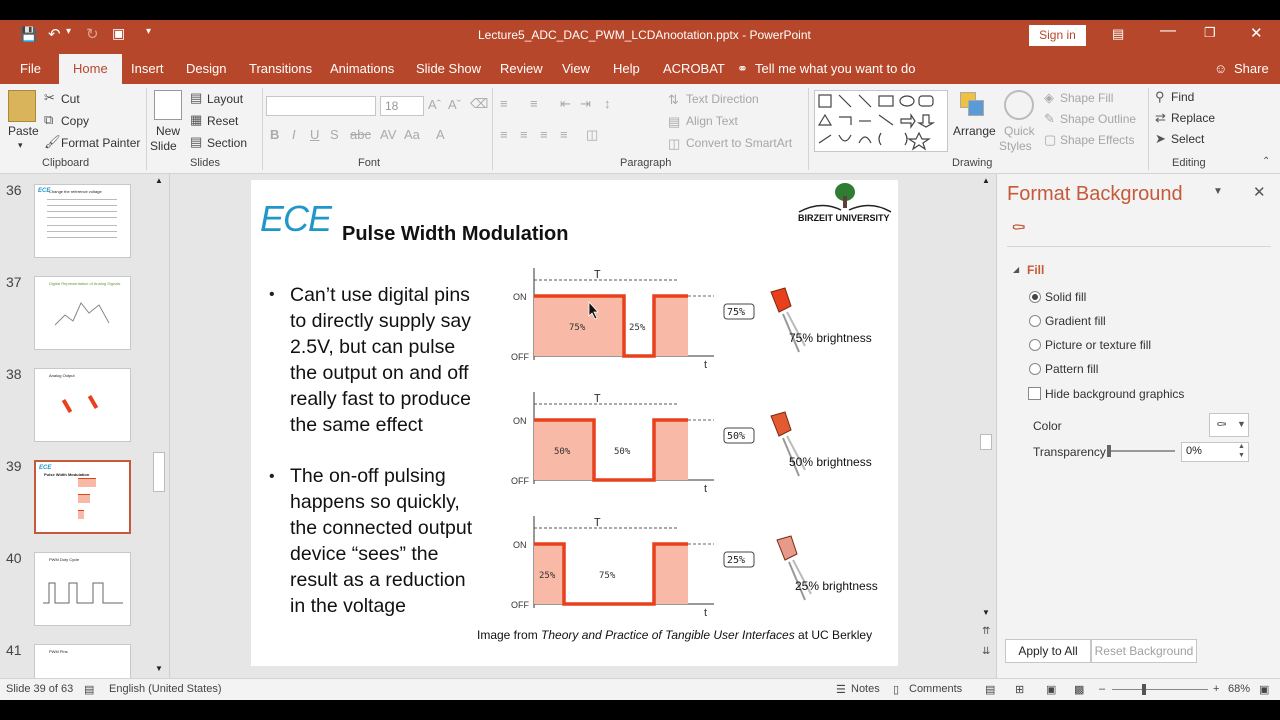 Image resolution: width=1280 pixels, height=720 pixels. I want to click on close-window-icon: ✕, so click(1256, 33).